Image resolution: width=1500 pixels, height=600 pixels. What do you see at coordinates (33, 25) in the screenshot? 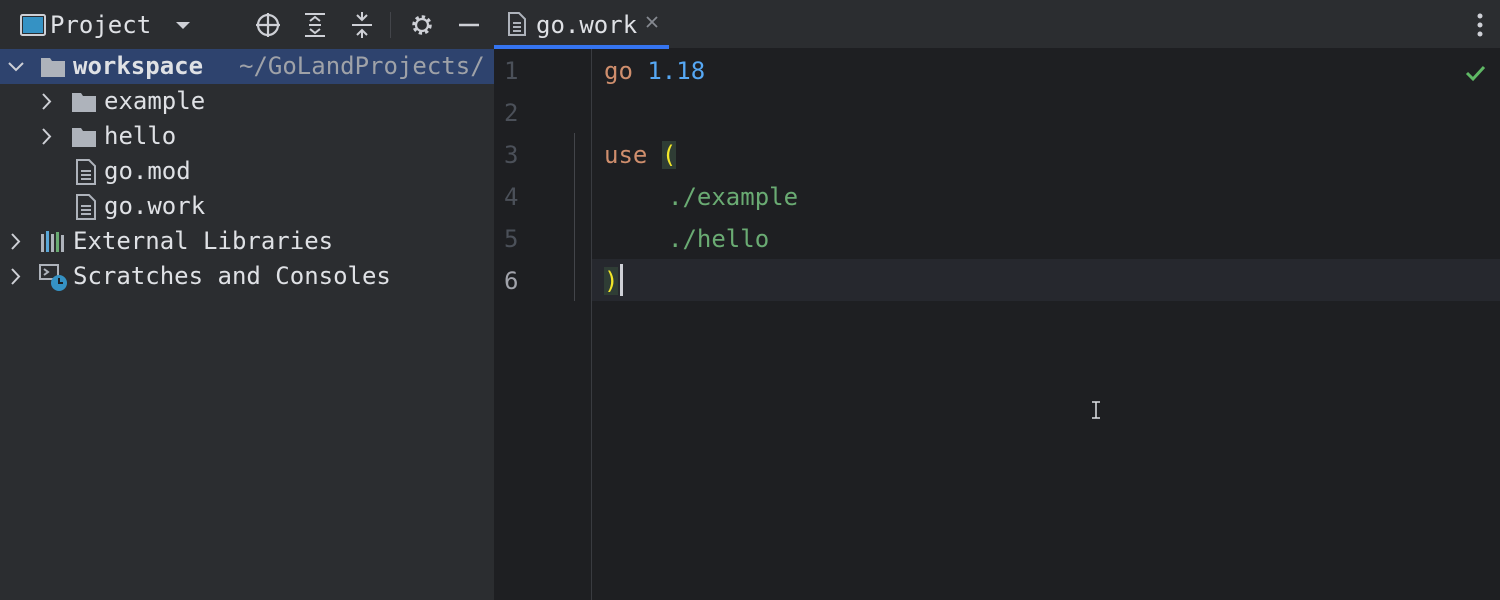
I see `project-window-icon` at bounding box center [33, 25].